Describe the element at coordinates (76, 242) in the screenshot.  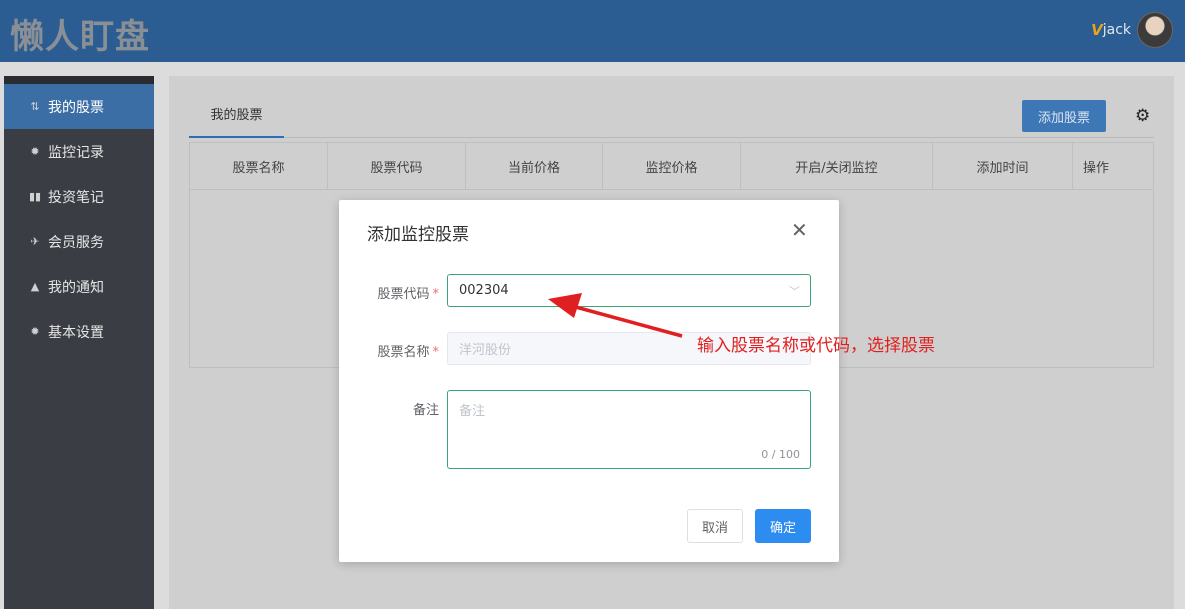
I see `sidebar-item-label: 会员服务` at that location.